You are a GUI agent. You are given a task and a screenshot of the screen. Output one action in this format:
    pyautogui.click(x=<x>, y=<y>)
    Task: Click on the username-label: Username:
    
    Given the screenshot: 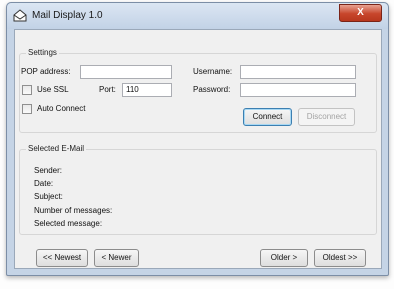 What is the action you would take?
    pyautogui.click(x=213, y=71)
    